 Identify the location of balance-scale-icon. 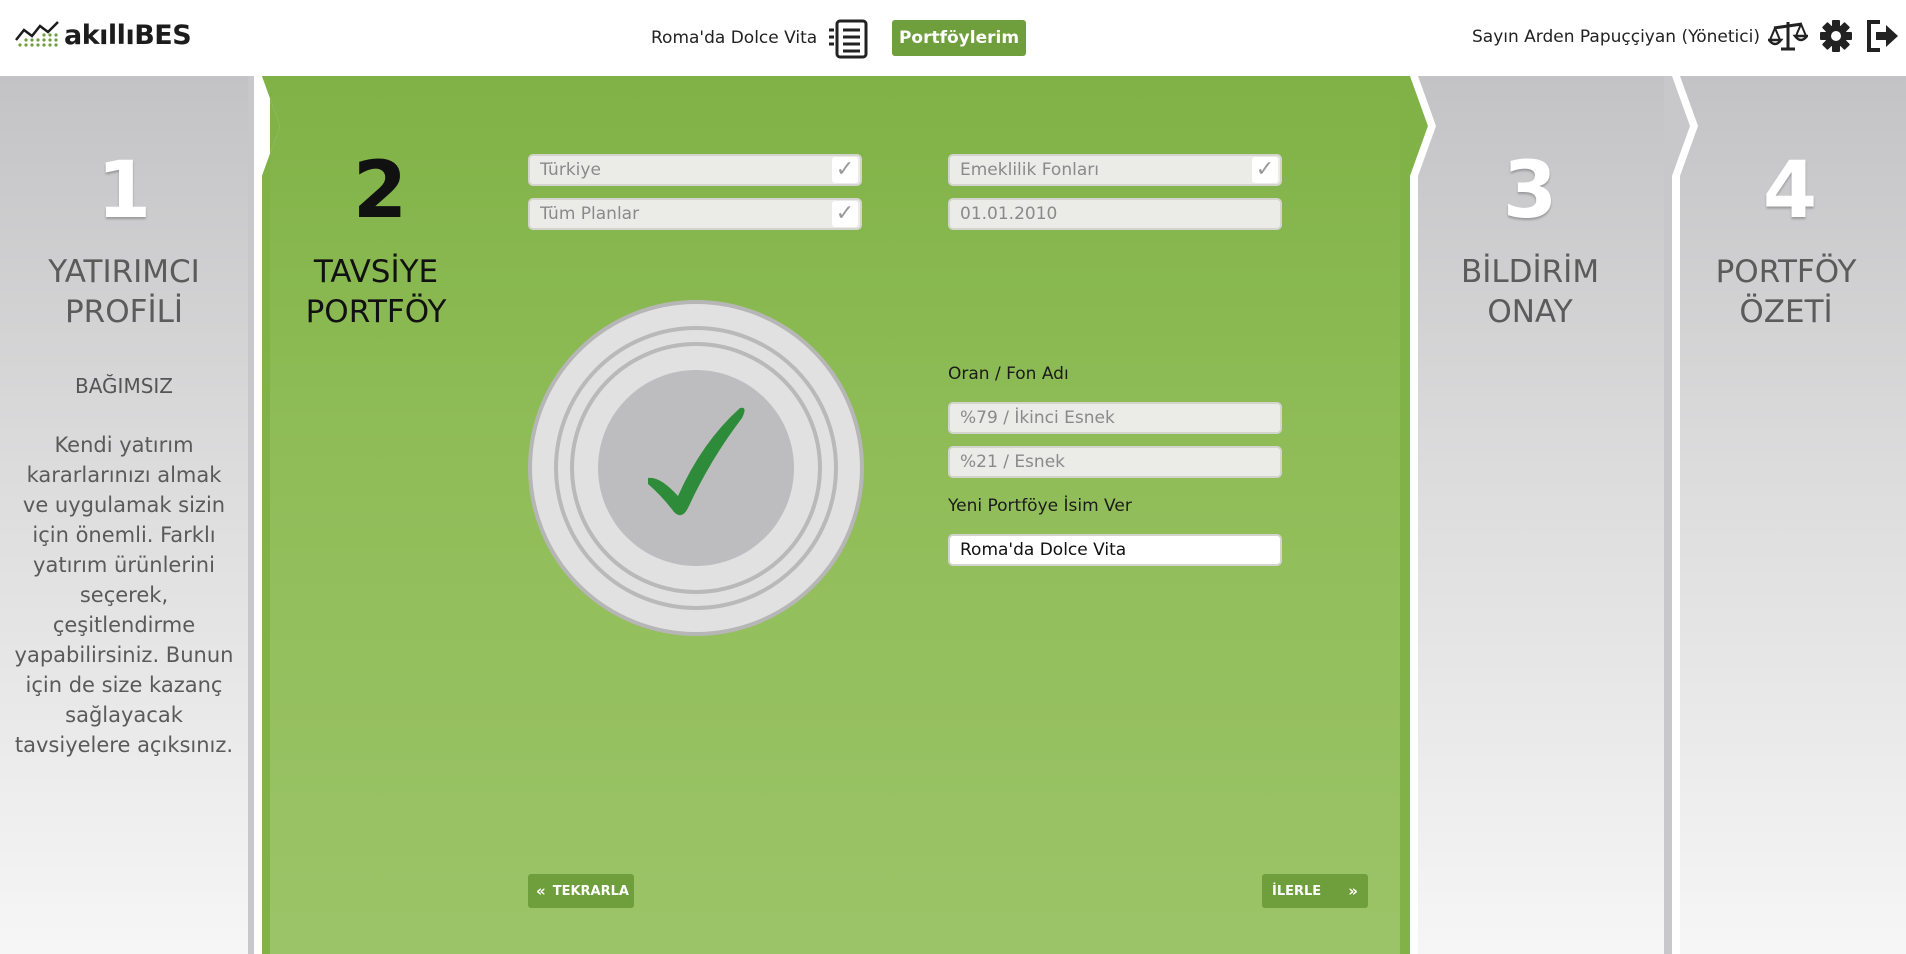
(1788, 36).